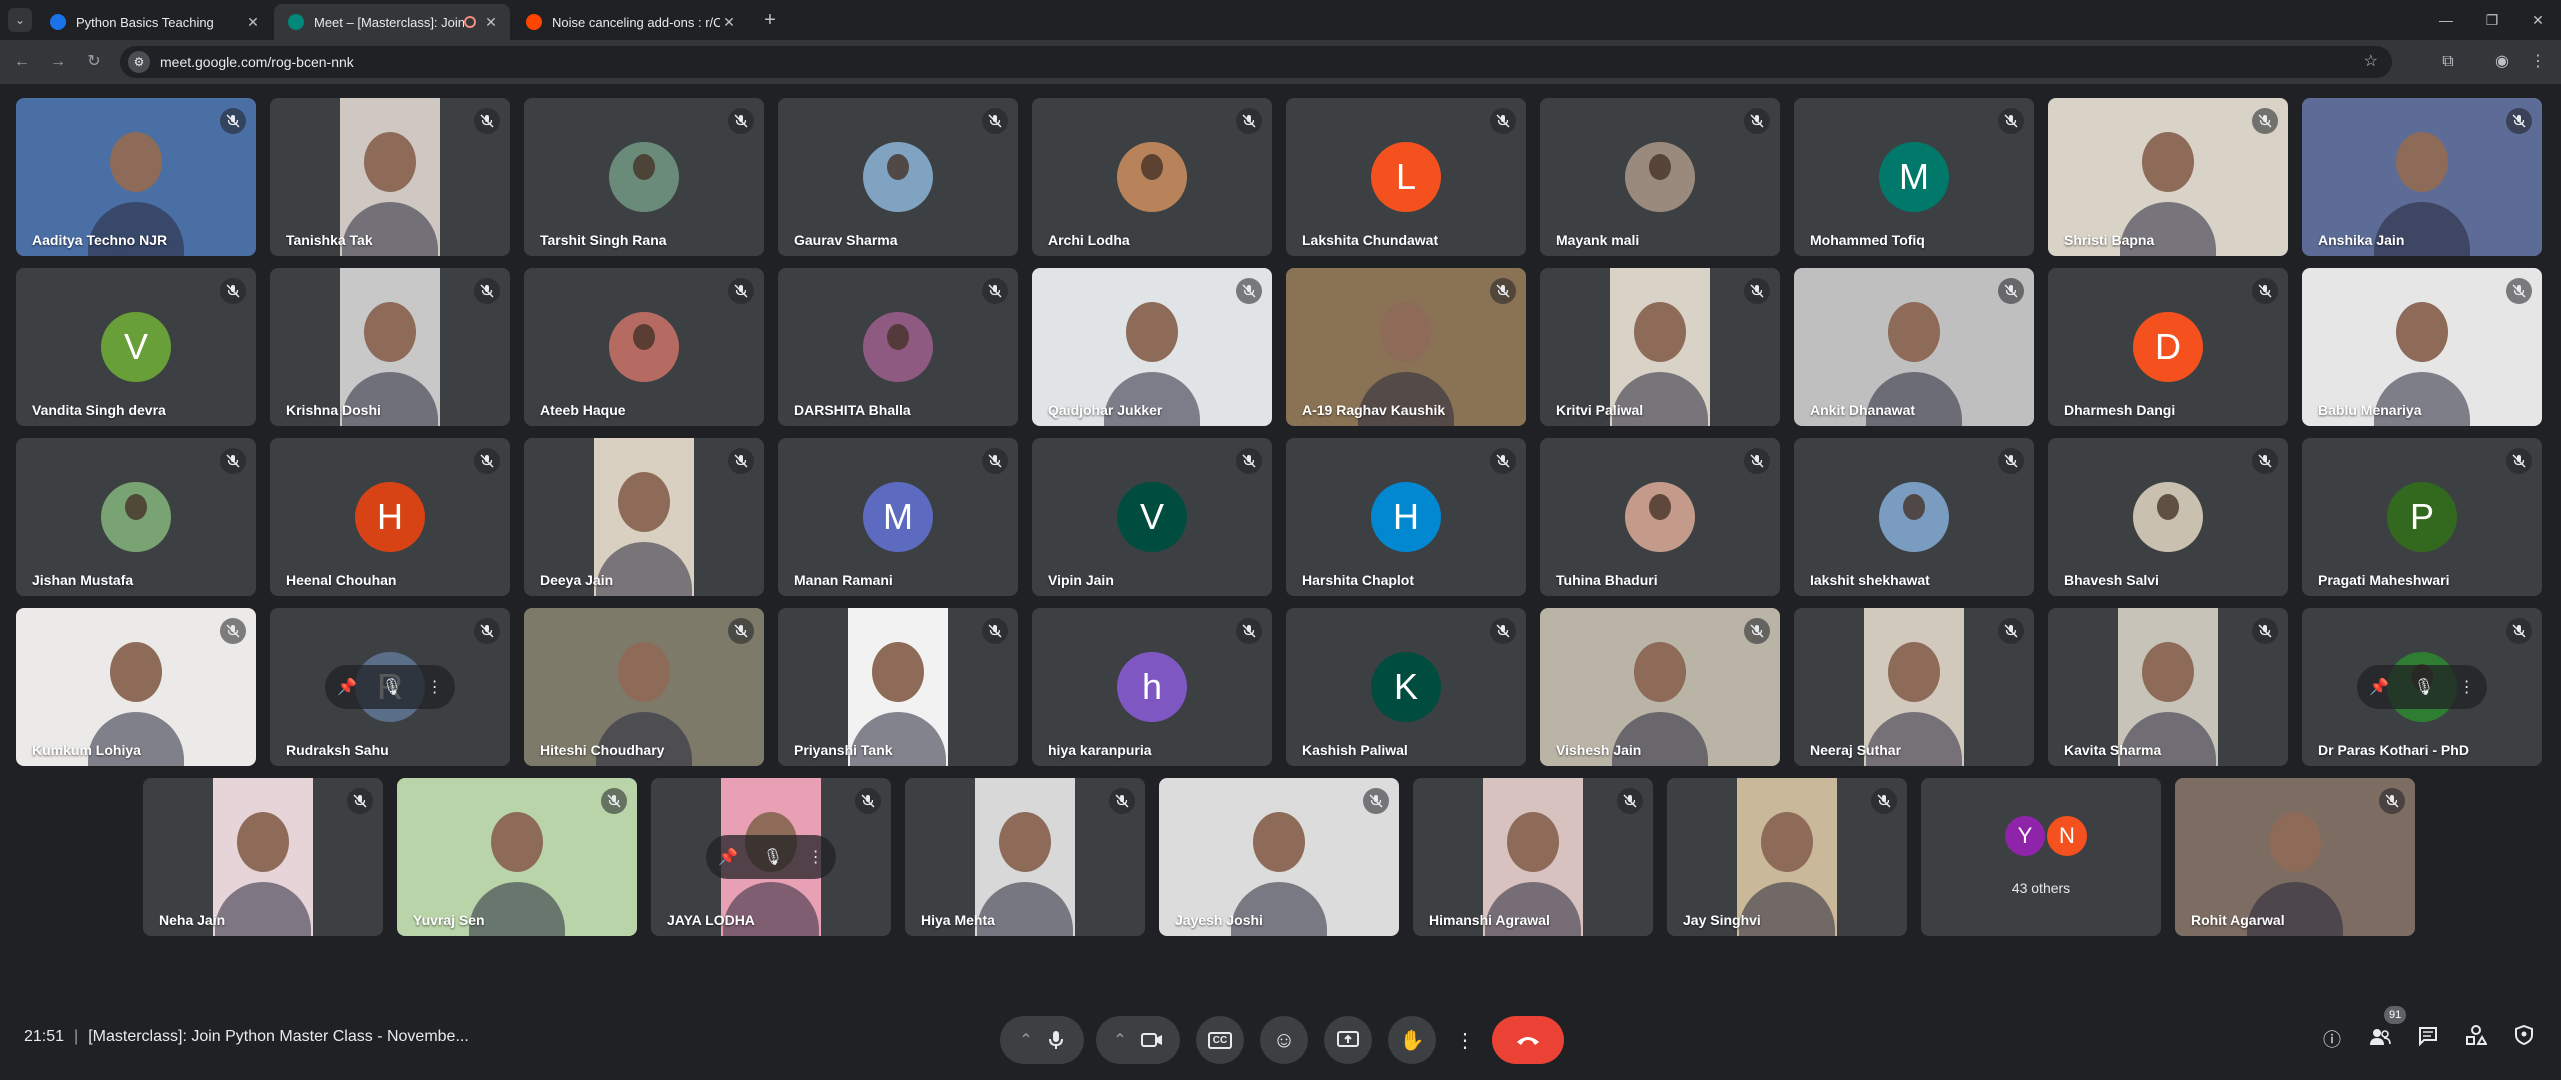 Image resolution: width=2561 pixels, height=1080 pixels. I want to click on address-bar: ⚙ meet.google.com/rog-bcen-nnk ☆, so click(1256, 62).